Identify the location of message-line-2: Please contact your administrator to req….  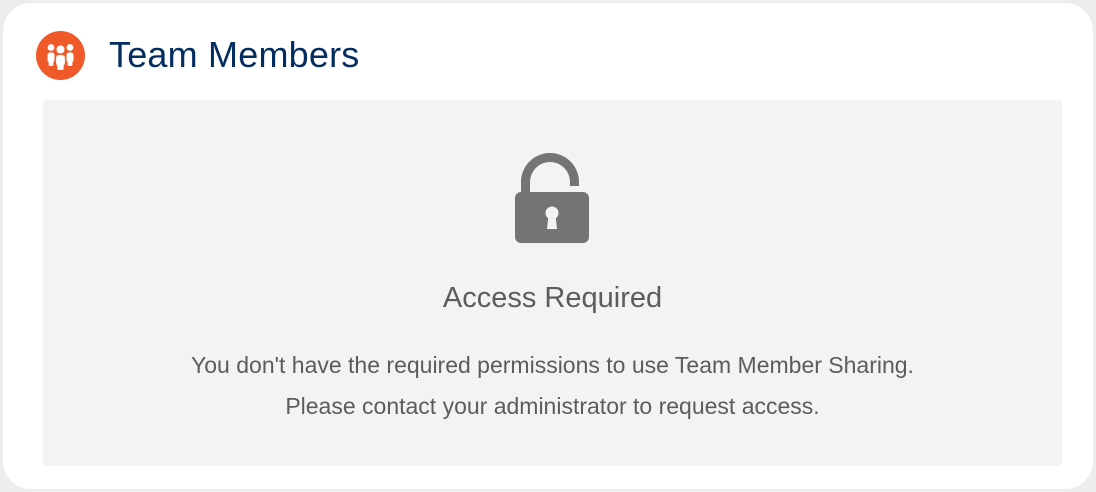
(552, 406).